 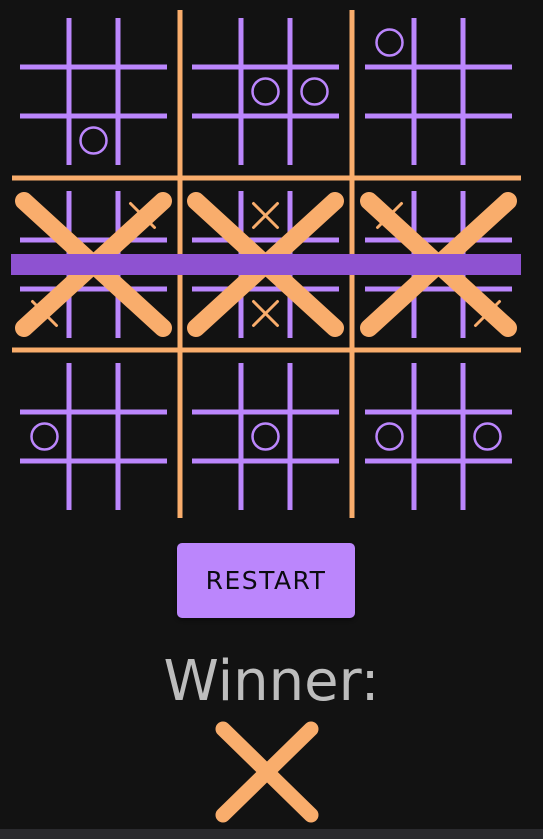 What do you see at coordinates (266, 580) in the screenshot?
I see `restart-button: RESTART` at bounding box center [266, 580].